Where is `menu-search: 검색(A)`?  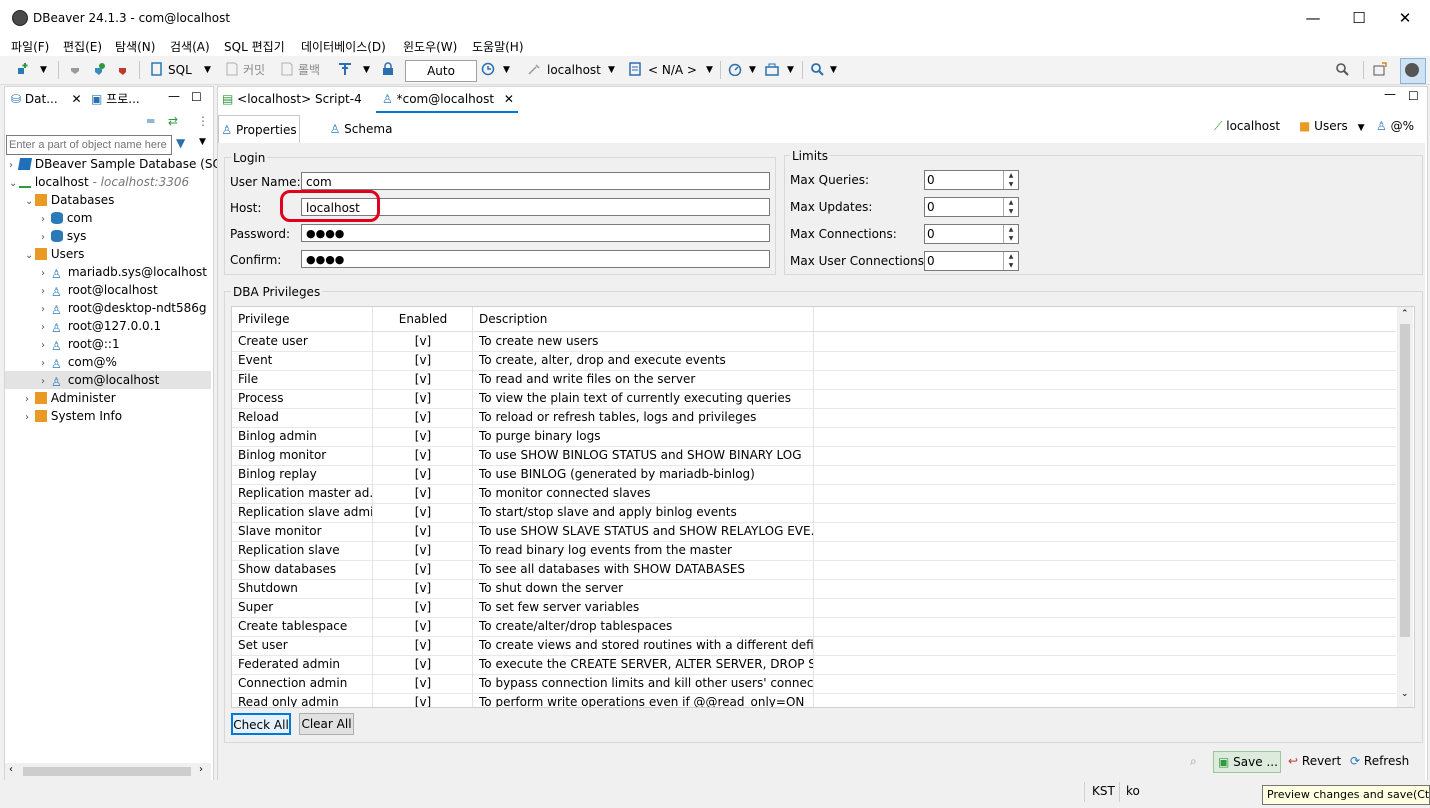 menu-search: 검색(A) is located at coordinates (190, 46).